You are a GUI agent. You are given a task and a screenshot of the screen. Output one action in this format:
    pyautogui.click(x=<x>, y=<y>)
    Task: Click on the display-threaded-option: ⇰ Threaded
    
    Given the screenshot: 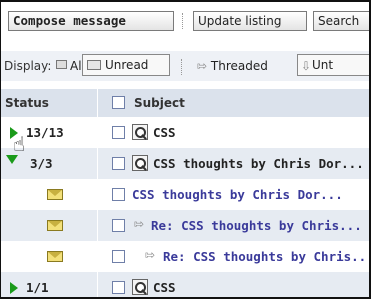 What is the action you would take?
    pyautogui.click(x=232, y=66)
    